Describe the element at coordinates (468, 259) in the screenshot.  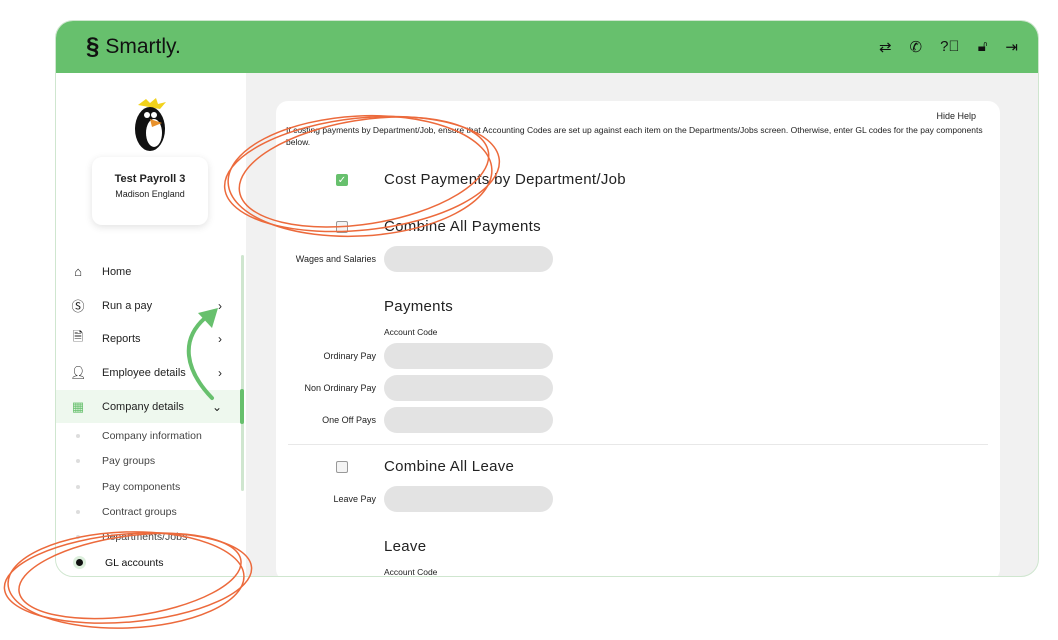
I see `wages-input` at that location.